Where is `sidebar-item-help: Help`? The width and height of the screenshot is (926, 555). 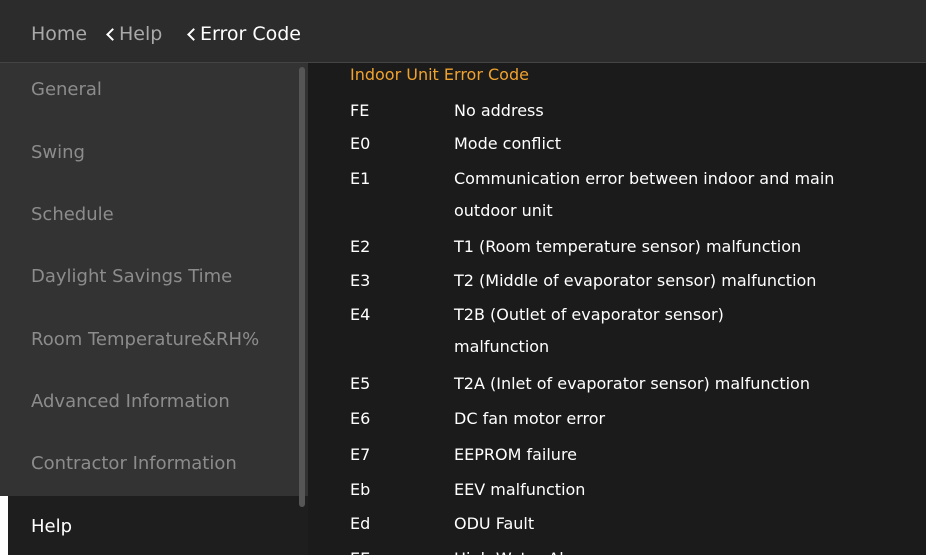 sidebar-item-help: Help is located at coordinates (51, 527).